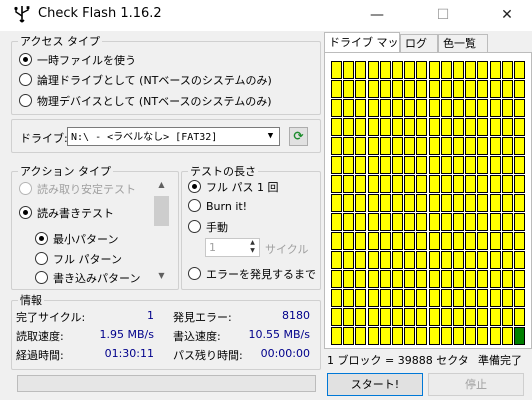 The image size is (532, 400). I want to click on length-manual: 手動, so click(208, 227).